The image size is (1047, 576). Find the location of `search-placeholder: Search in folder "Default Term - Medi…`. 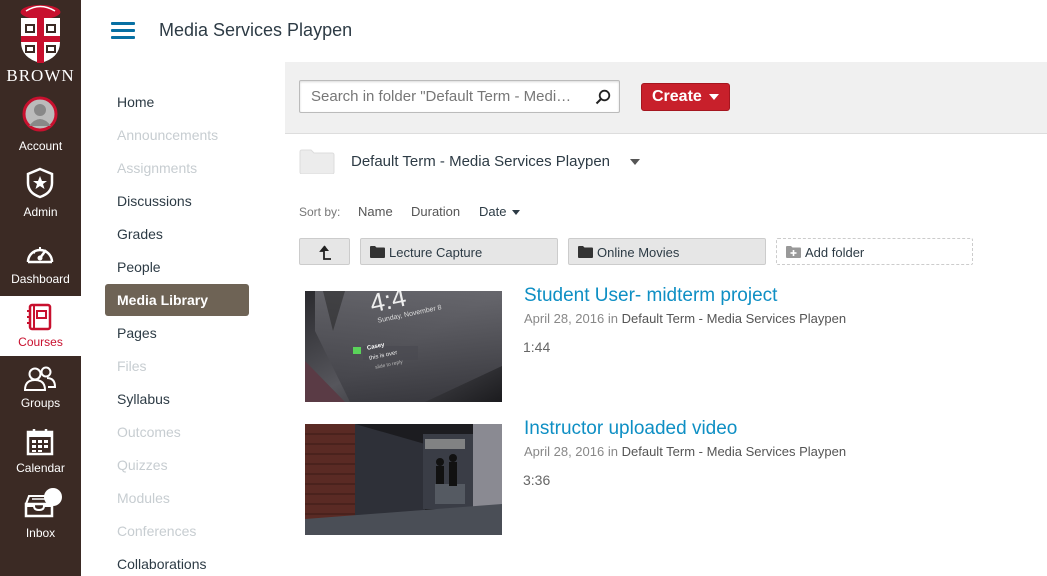

search-placeholder: Search in folder "Default Term - Medi… is located at coordinates (441, 96).